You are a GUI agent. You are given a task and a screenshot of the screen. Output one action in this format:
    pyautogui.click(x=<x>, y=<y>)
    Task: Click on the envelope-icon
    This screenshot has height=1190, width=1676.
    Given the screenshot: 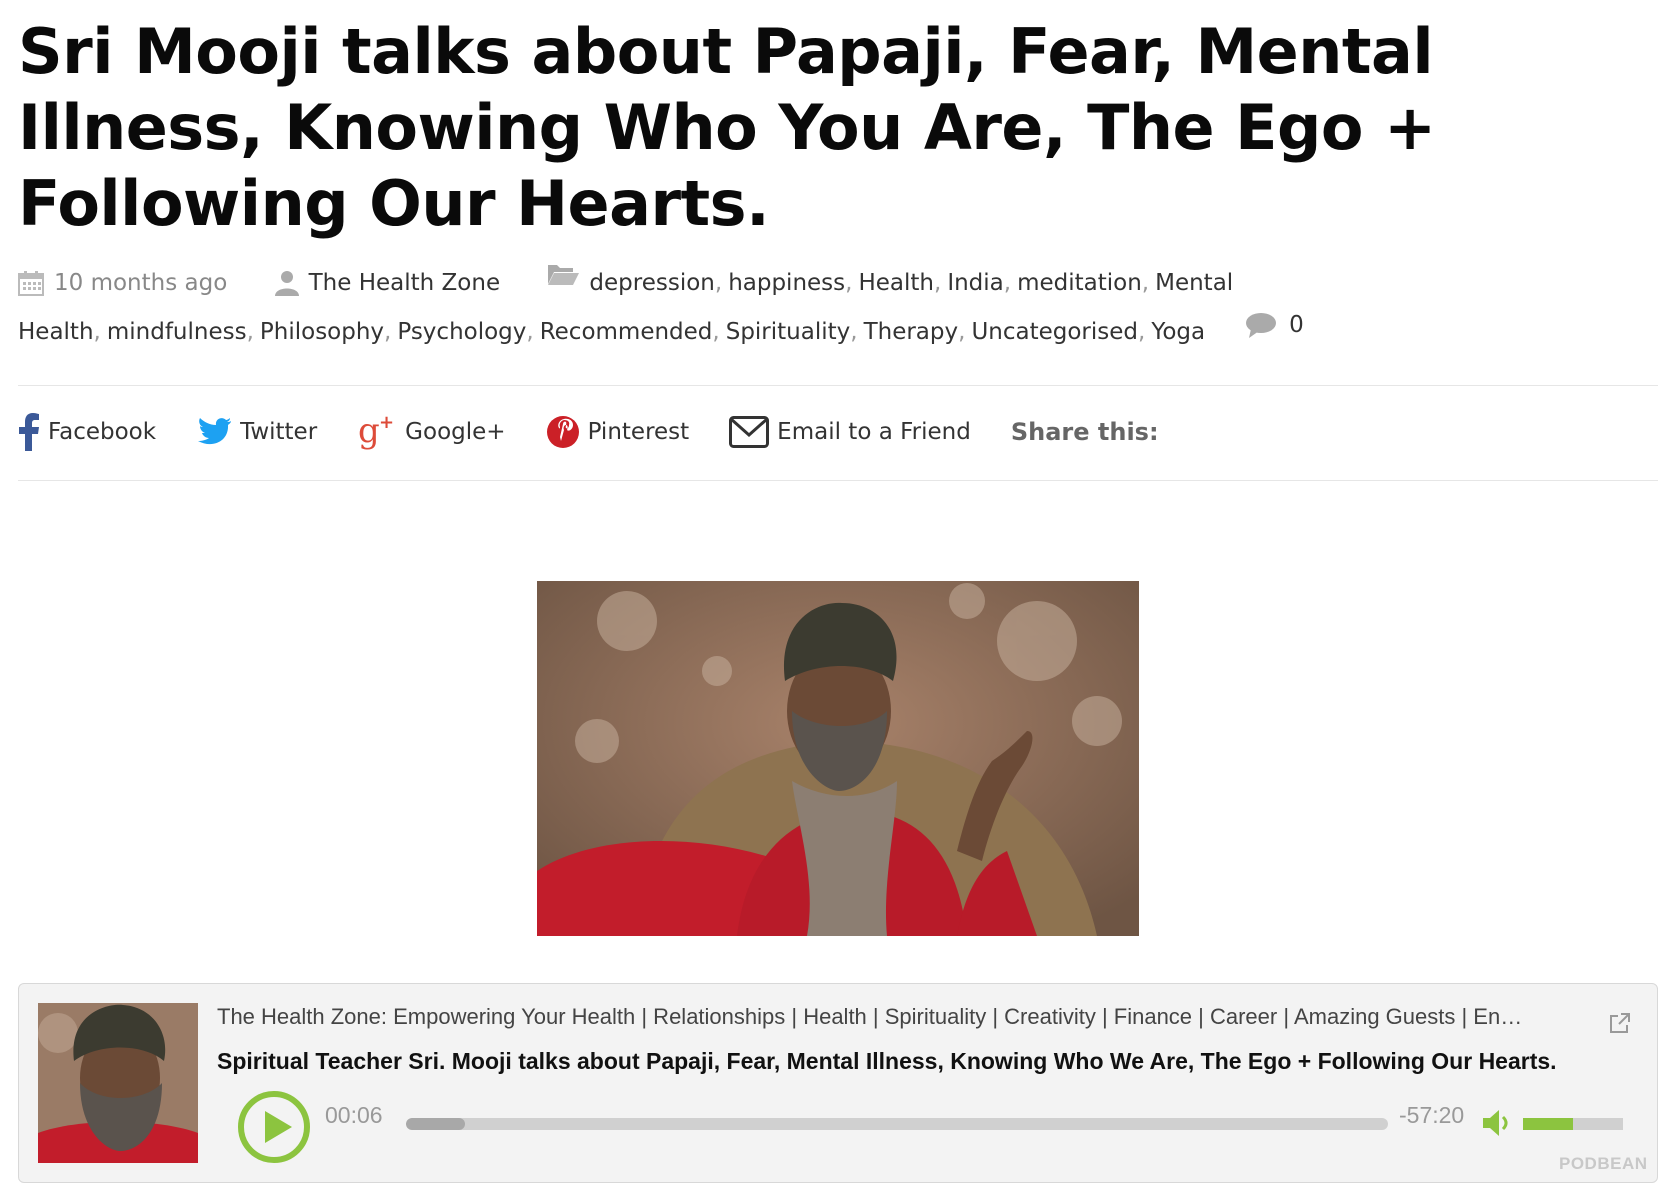 What is the action you would take?
    pyautogui.click(x=749, y=432)
    